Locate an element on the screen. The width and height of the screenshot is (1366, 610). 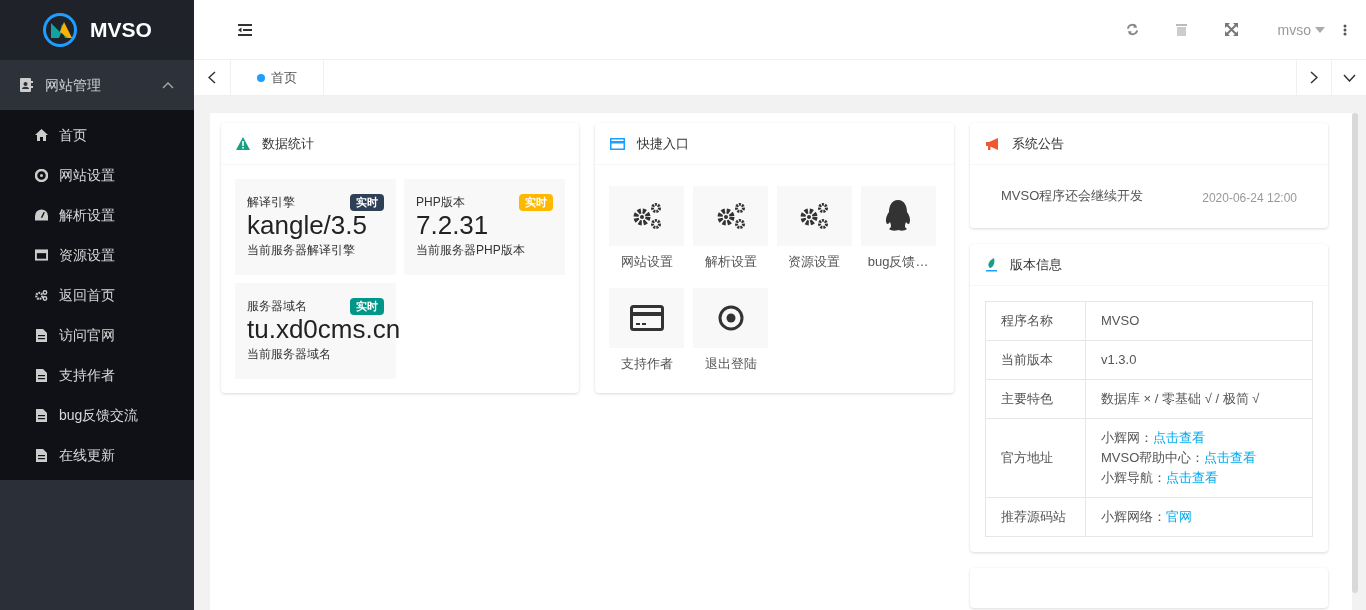
card-title: 系统公告 is located at coordinates (1038, 143).